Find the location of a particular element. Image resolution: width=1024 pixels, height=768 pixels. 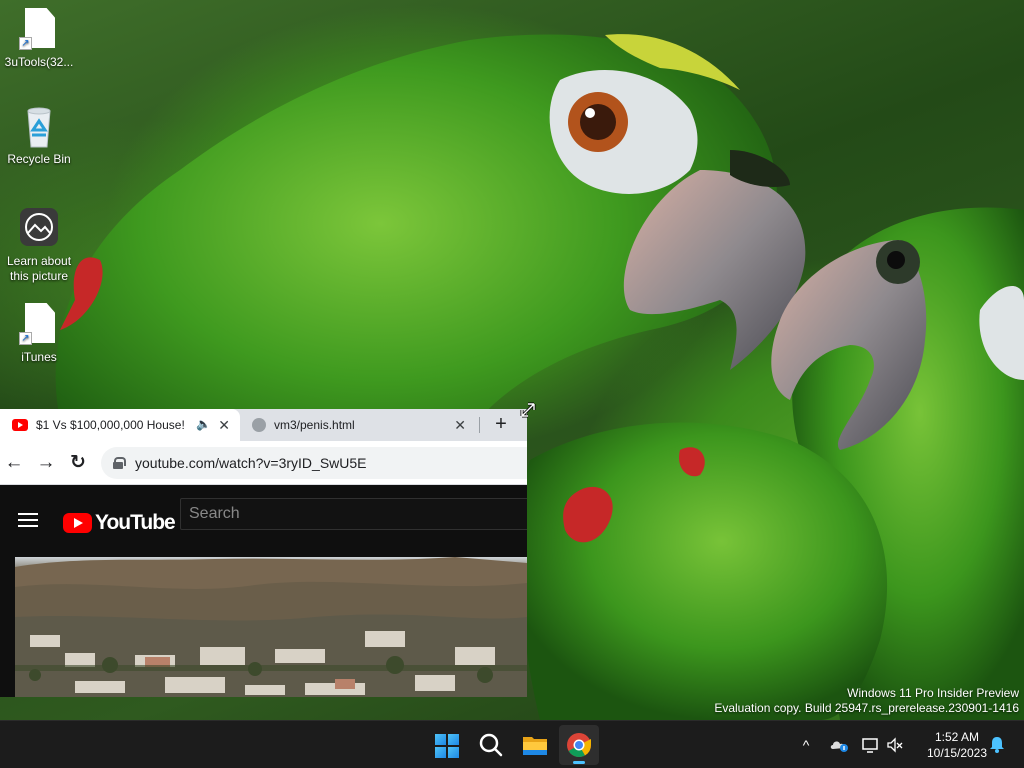

notification-bell-icon is located at coordinates (997, 744).